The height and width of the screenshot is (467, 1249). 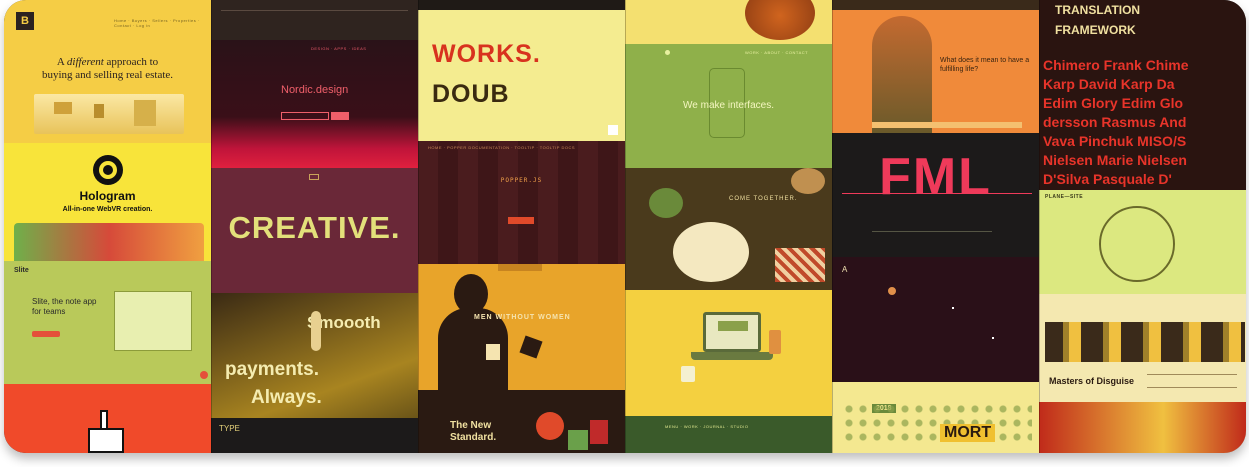 I want to click on type-logo: TYPE, so click(x=229, y=428).